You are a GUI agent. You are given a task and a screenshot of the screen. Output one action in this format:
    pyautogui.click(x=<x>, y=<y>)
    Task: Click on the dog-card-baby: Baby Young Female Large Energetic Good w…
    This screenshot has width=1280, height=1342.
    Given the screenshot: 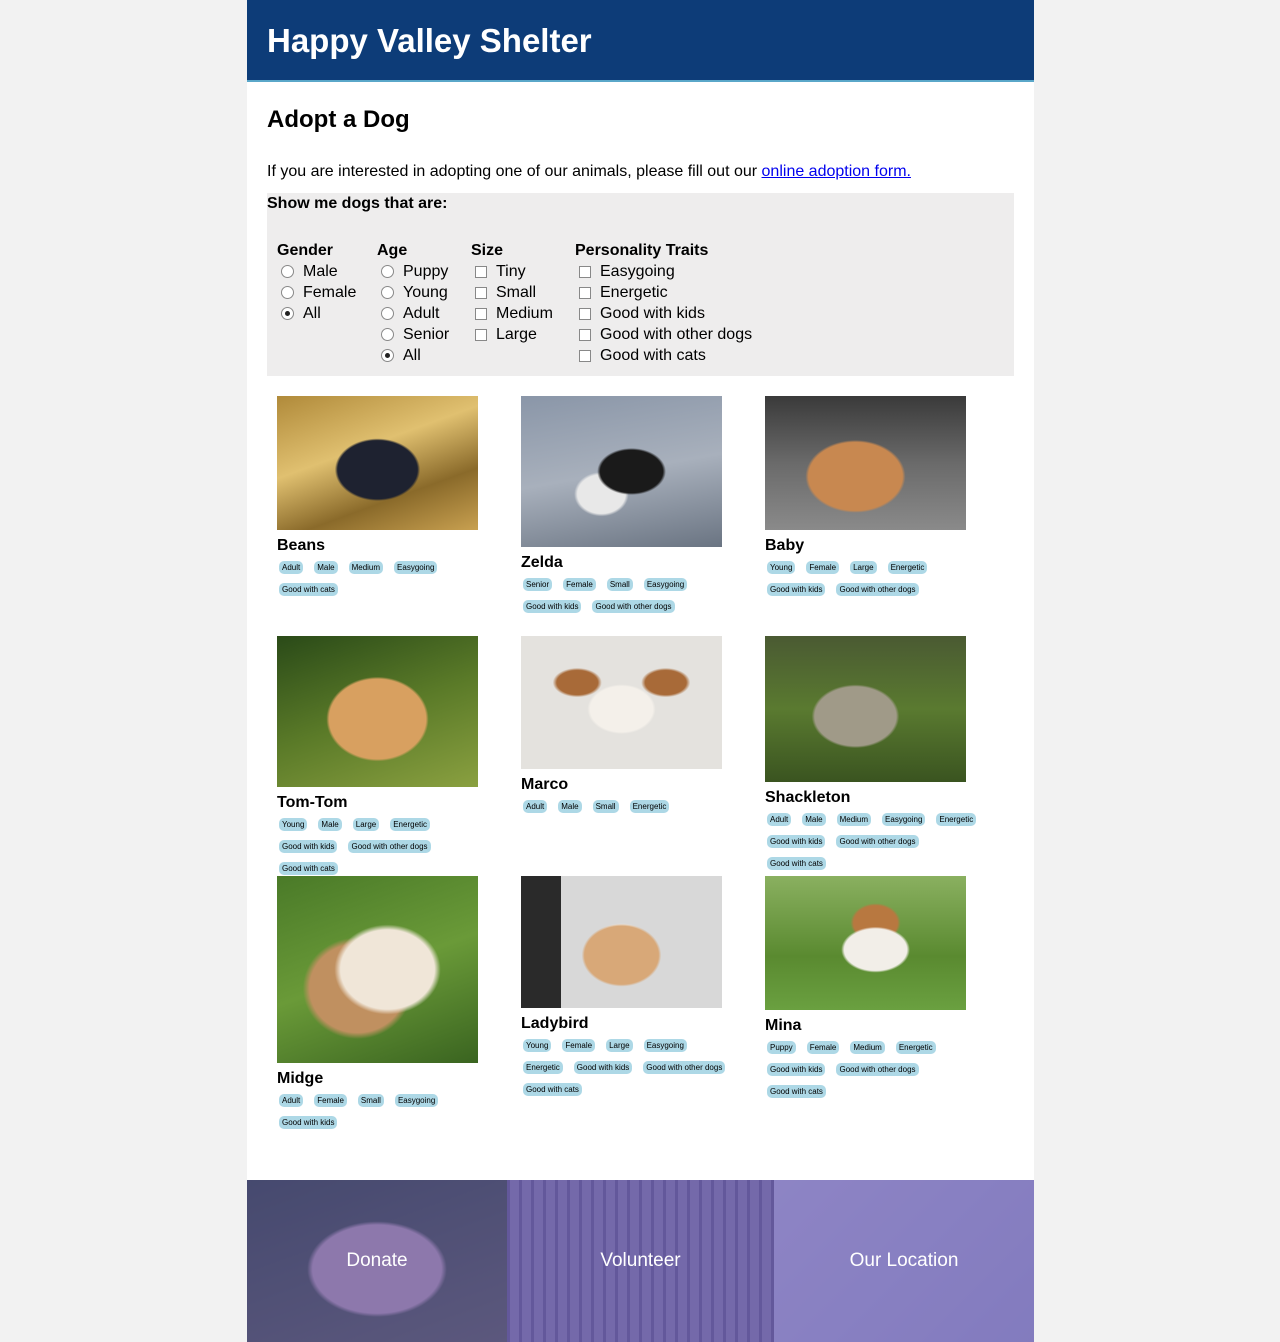 What is the action you would take?
    pyautogui.click(x=877, y=499)
    